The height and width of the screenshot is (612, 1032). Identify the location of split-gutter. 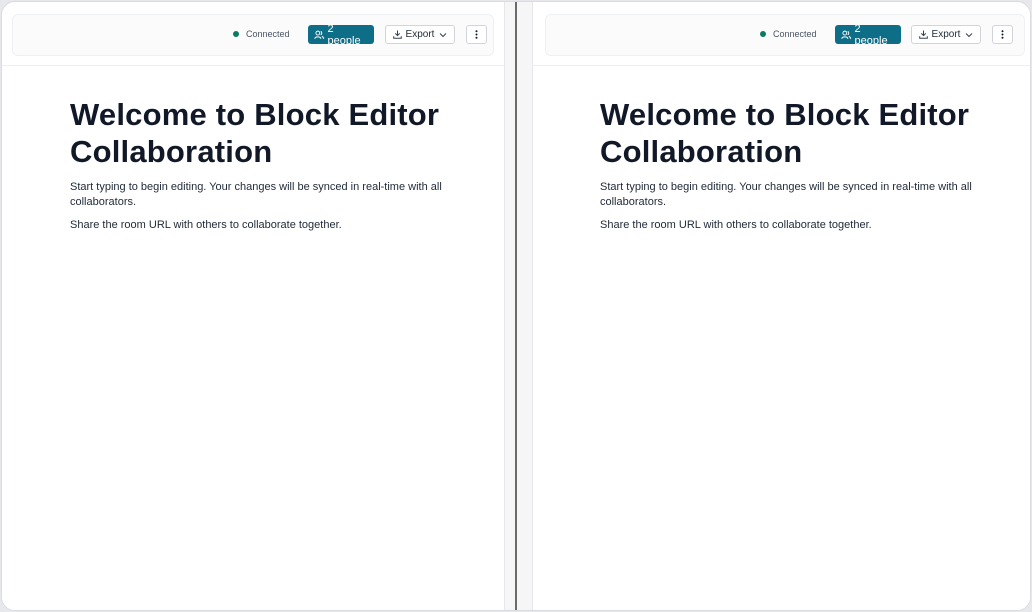
(518, 306).